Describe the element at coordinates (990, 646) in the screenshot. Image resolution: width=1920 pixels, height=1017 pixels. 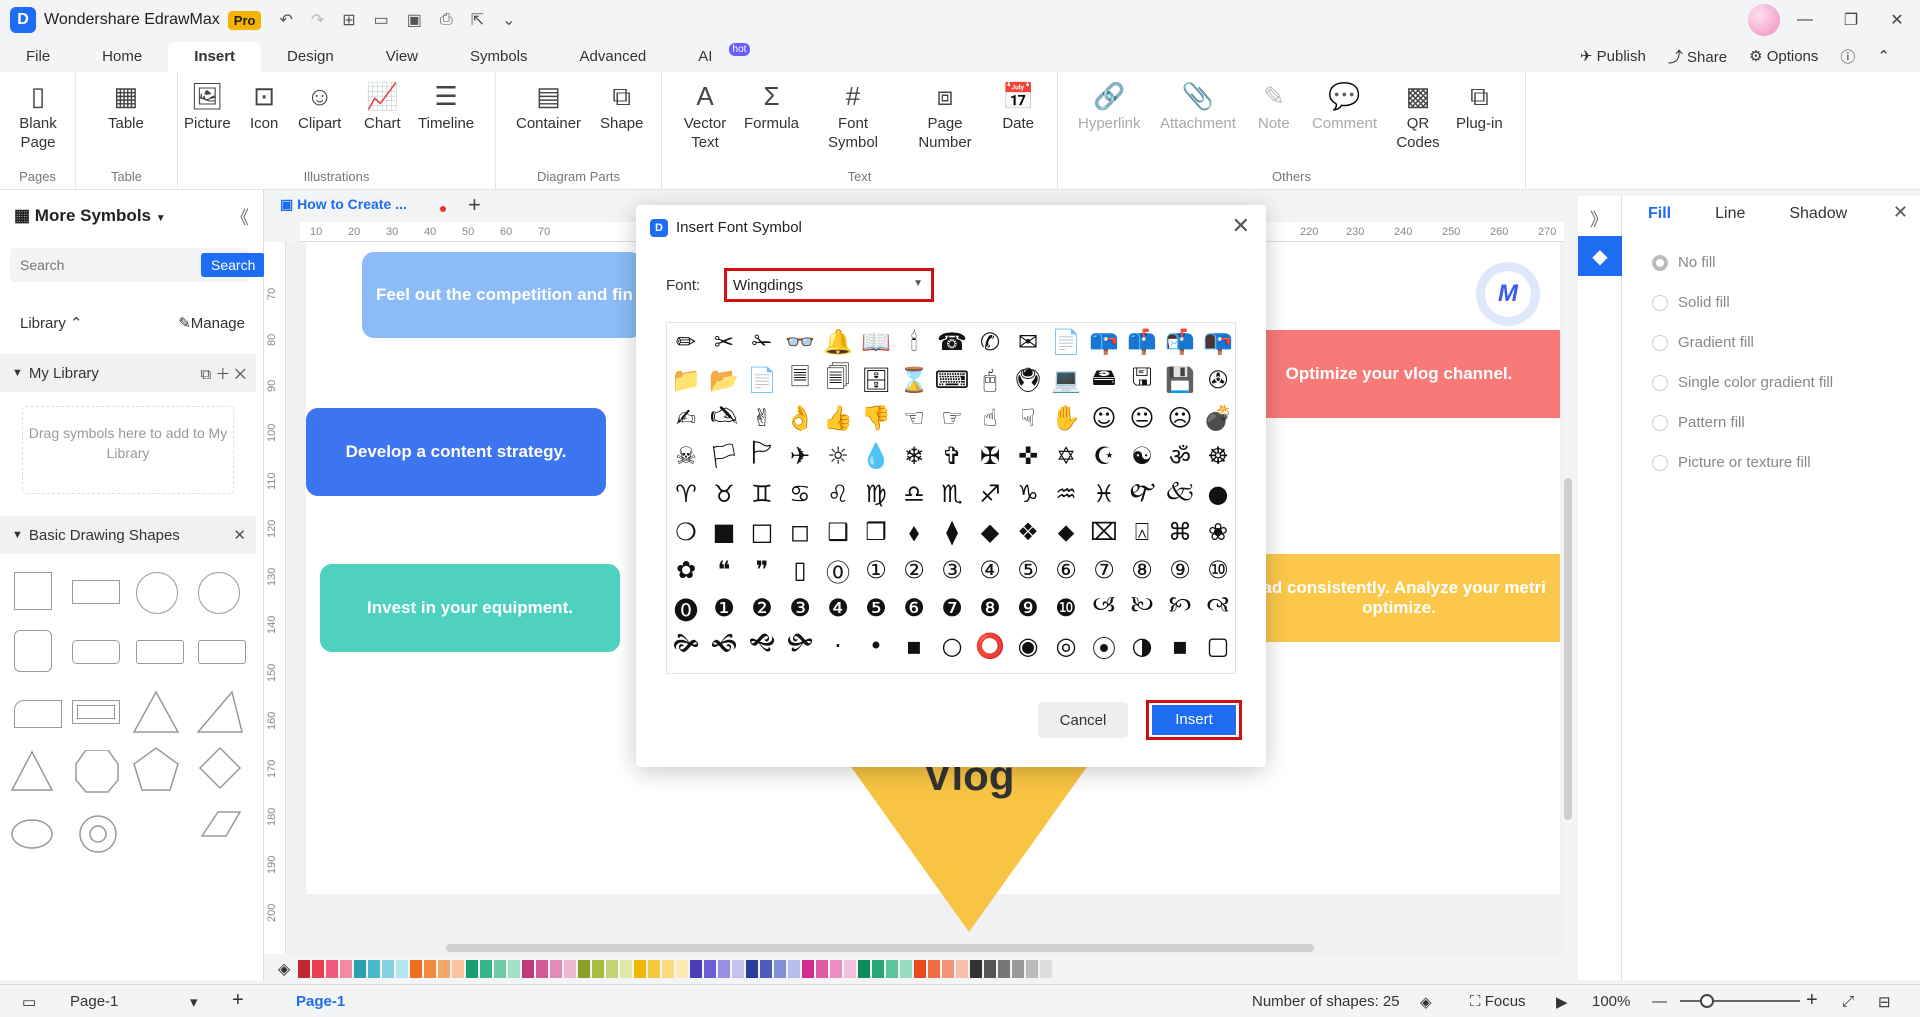
I see `symbol-cell: ⭕` at that location.